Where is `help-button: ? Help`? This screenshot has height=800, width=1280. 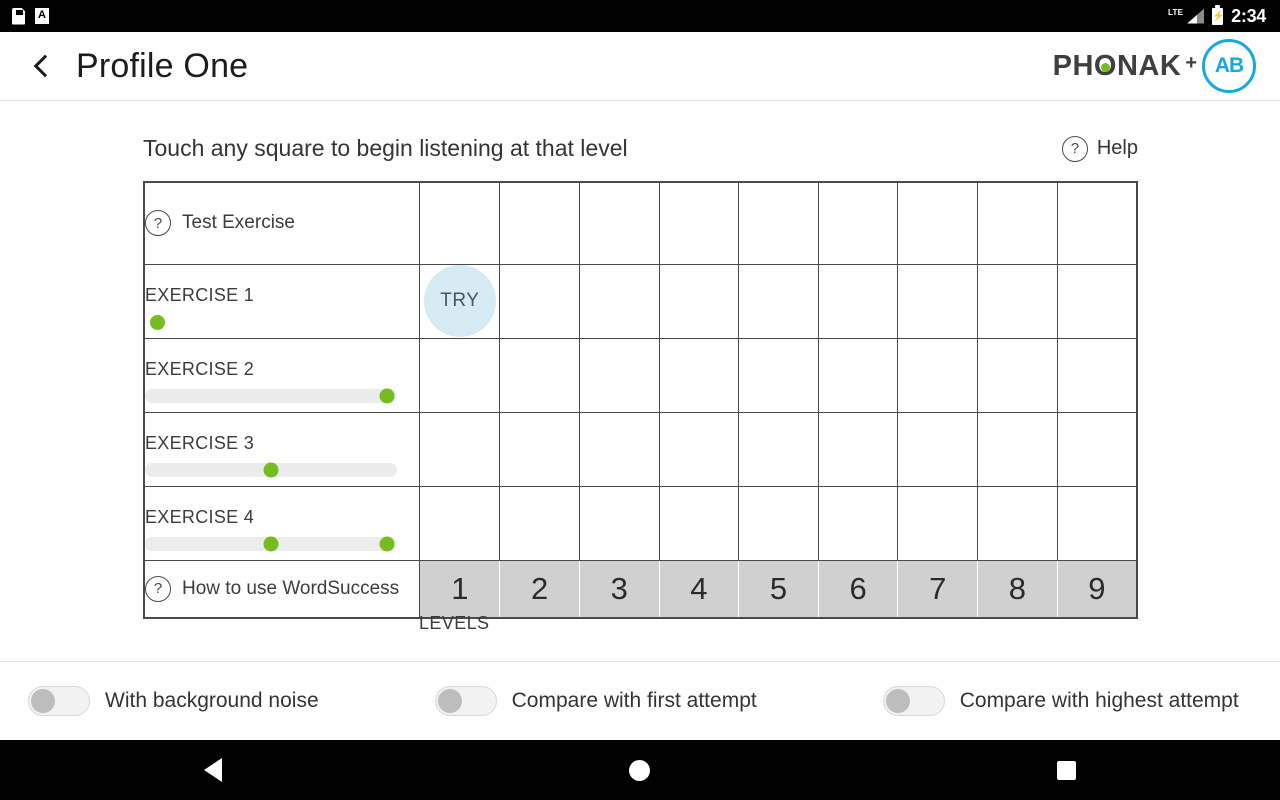
help-button: ? Help is located at coordinates (1099, 148).